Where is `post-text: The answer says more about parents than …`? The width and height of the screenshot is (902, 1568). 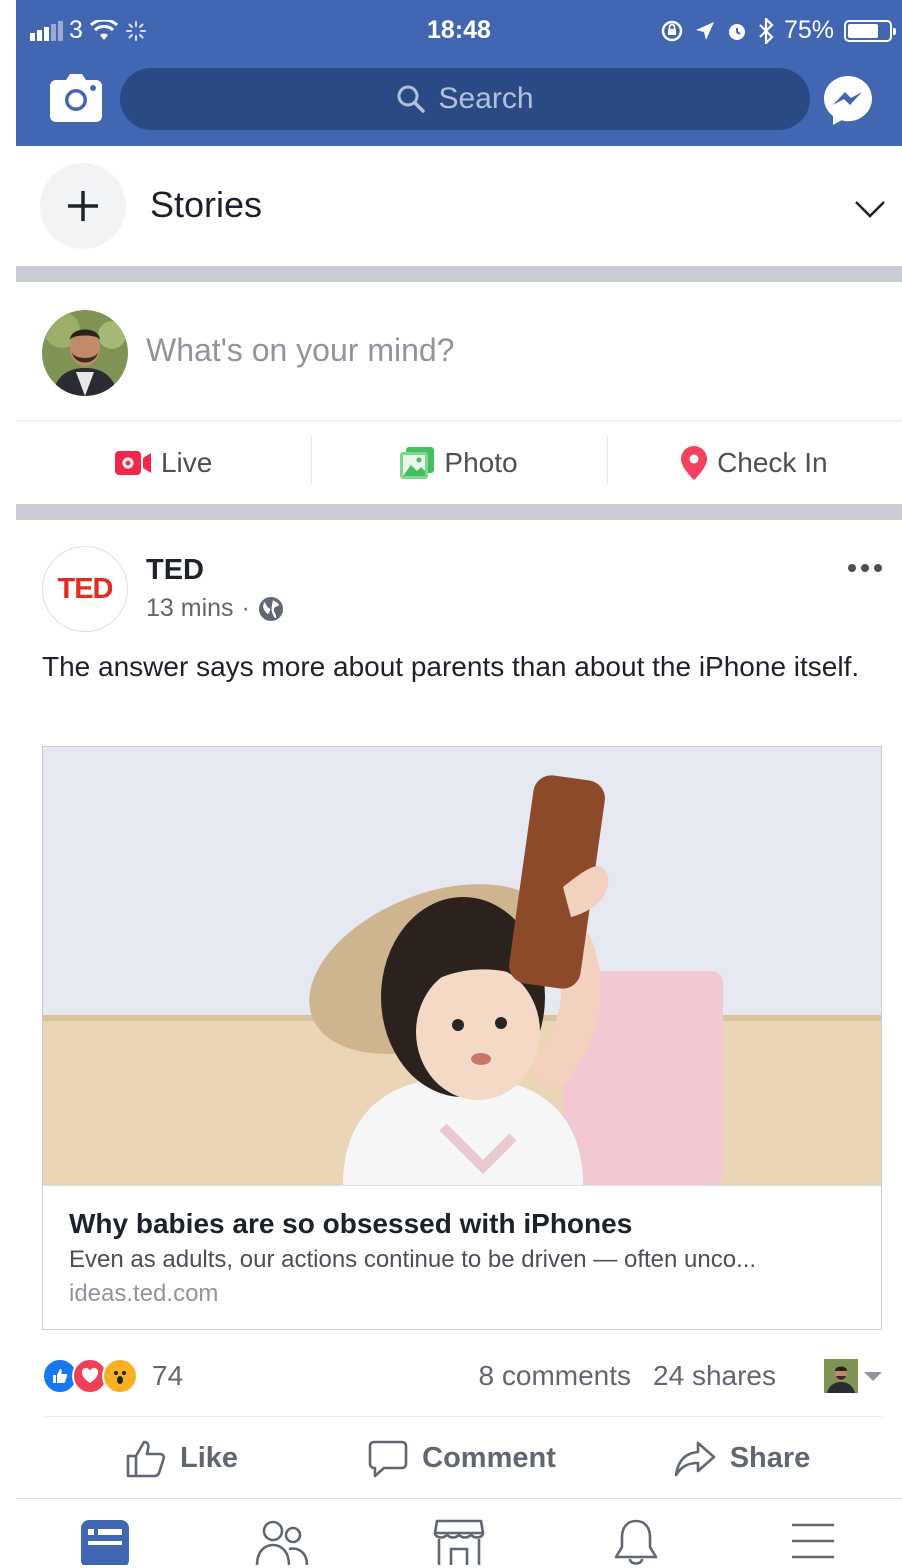
post-text: The answer says more about parents than … is located at coordinates (451, 666).